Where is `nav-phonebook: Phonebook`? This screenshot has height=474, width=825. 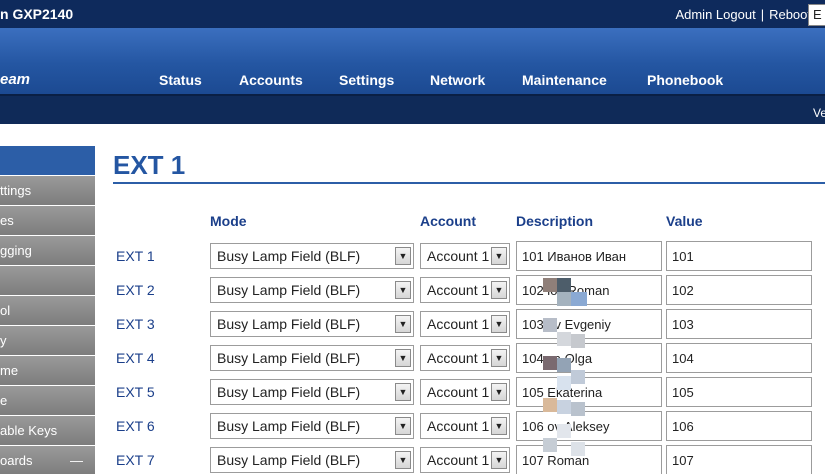
nav-phonebook: Phonebook is located at coordinates (685, 80).